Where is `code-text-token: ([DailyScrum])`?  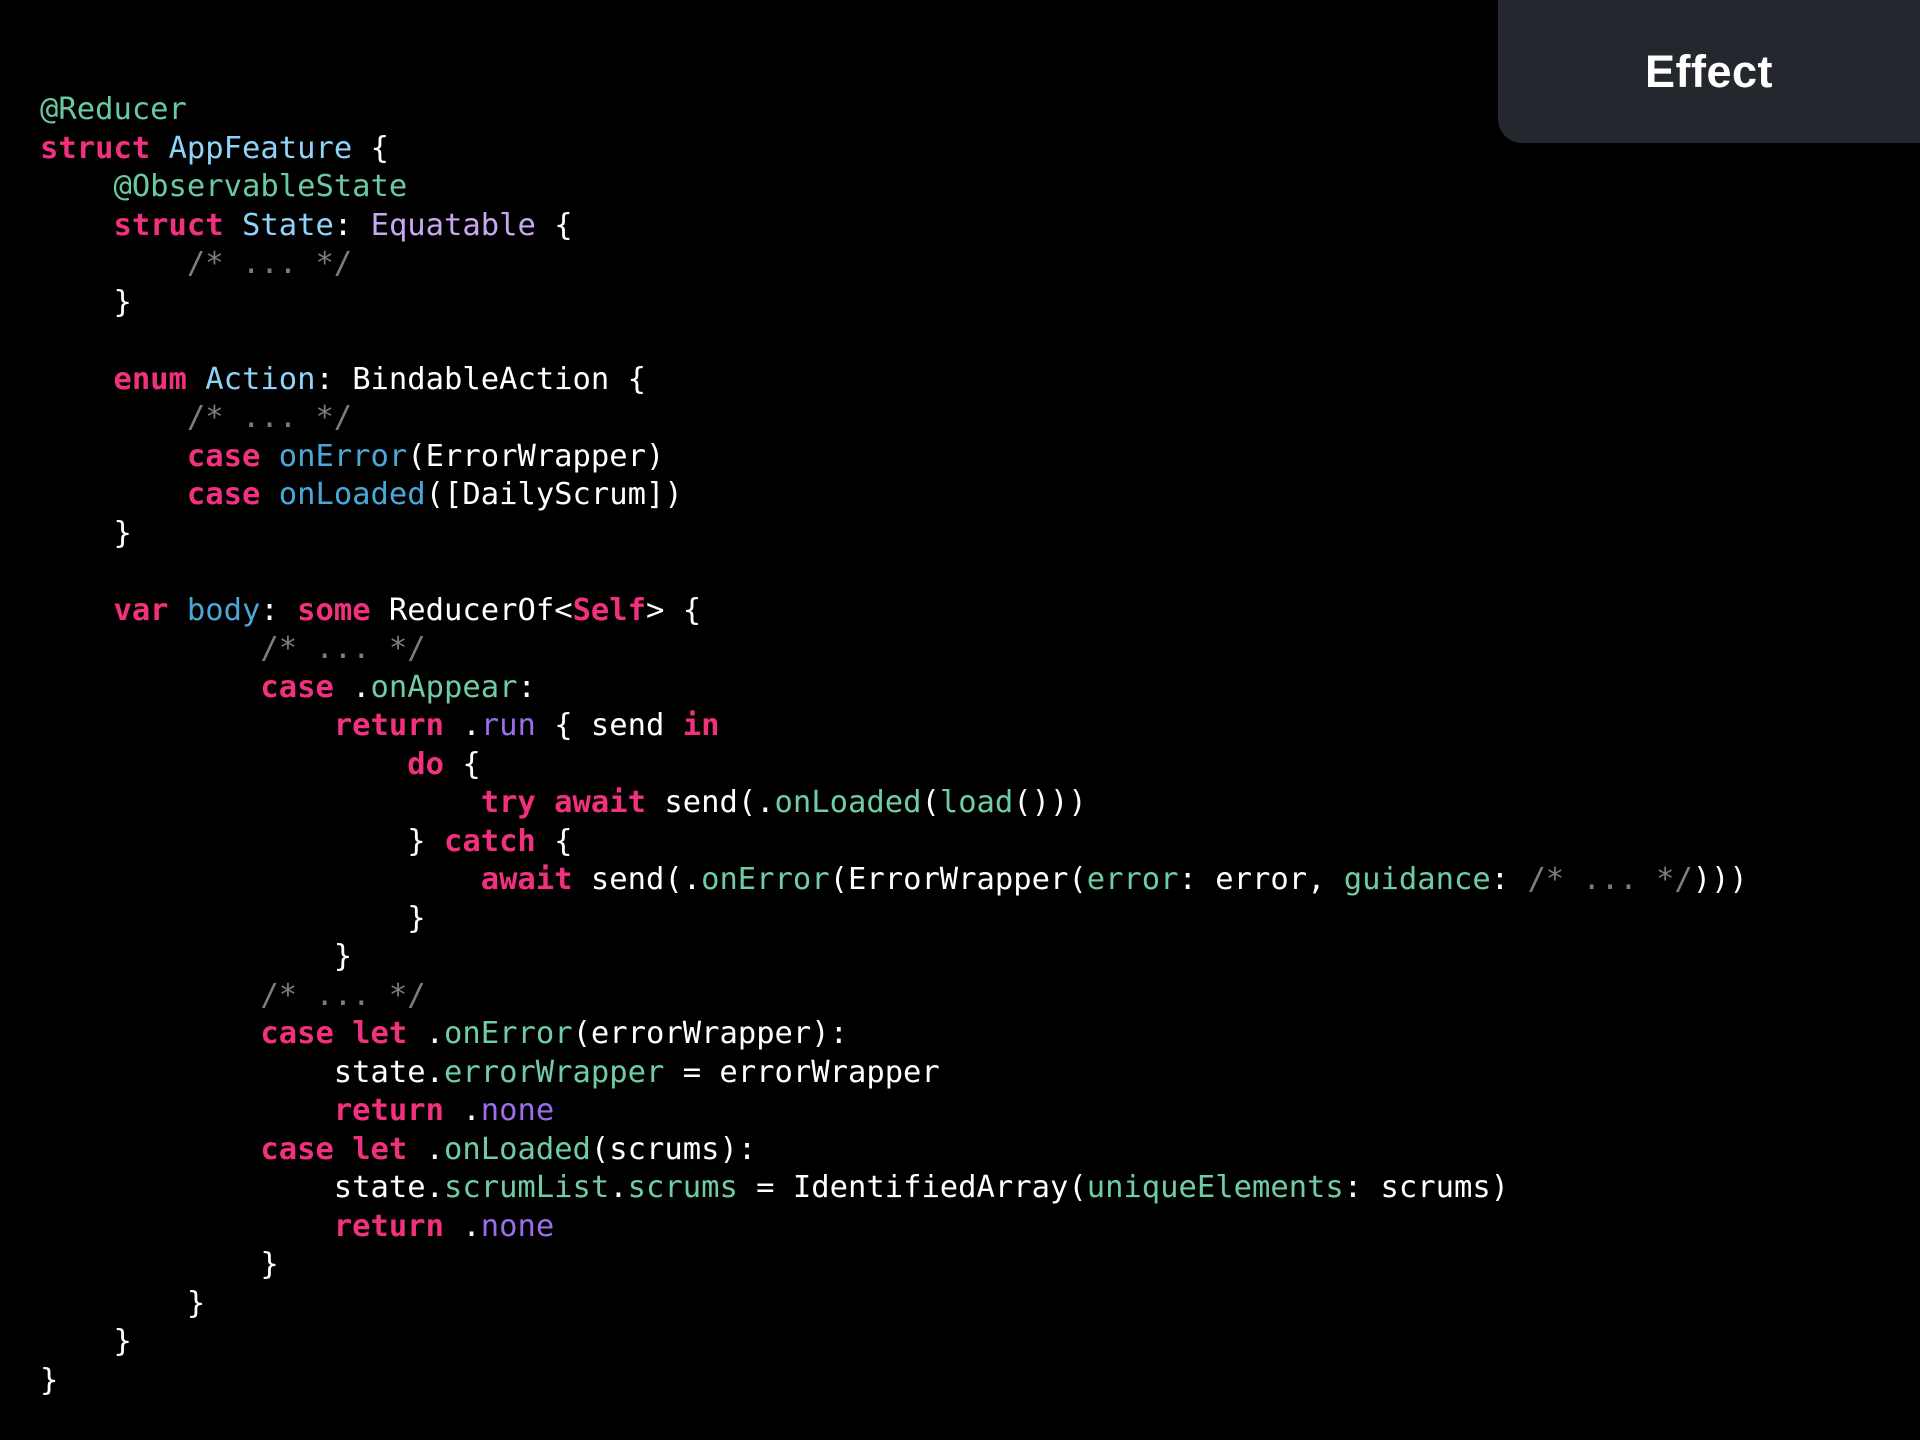
code-text-token: ([DailyScrum]) is located at coordinates (554, 494).